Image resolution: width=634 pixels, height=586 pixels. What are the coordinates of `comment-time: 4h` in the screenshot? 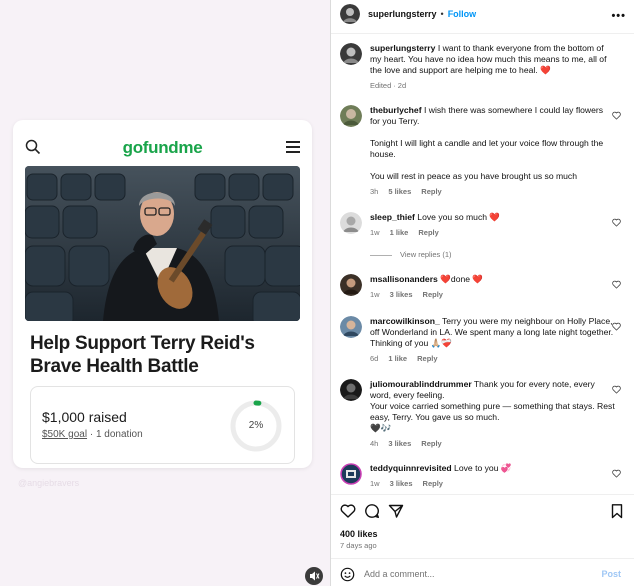 It's located at (374, 443).